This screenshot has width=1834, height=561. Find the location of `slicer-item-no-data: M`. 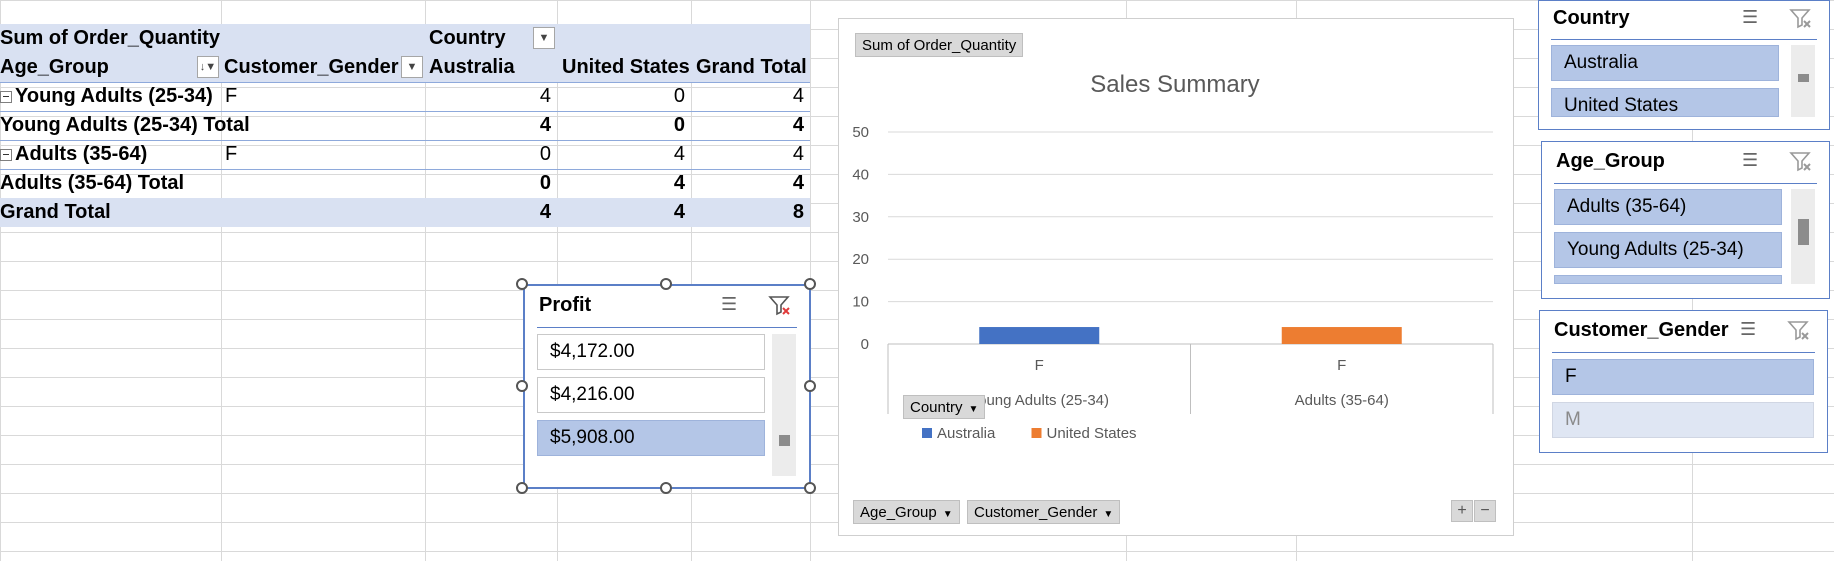

slicer-item-no-data: M is located at coordinates (1683, 420).